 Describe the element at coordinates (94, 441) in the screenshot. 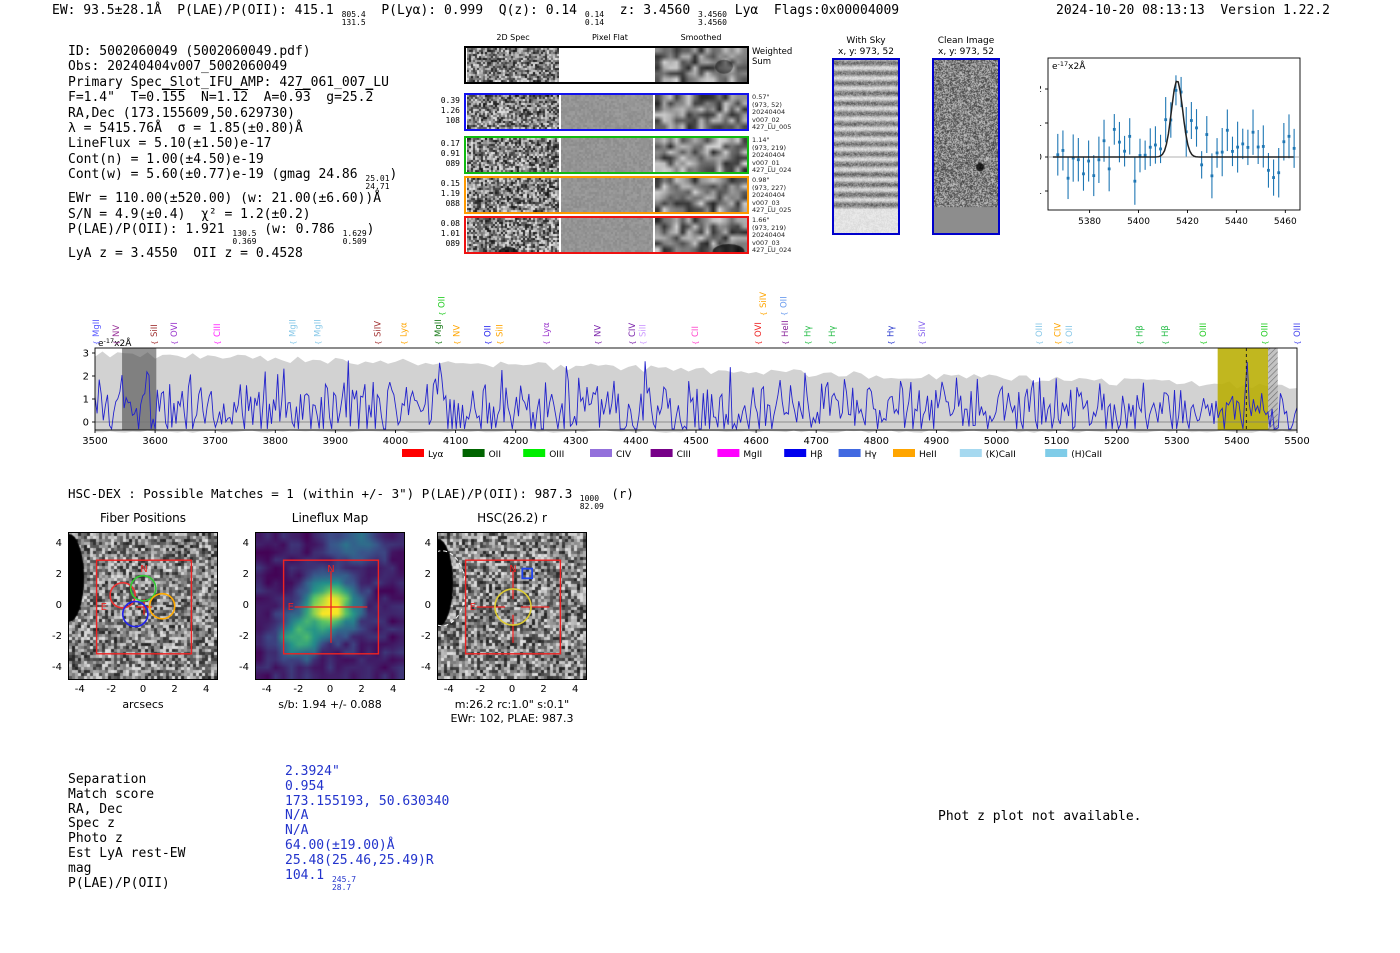

I see `svg-text: 3500` at that location.